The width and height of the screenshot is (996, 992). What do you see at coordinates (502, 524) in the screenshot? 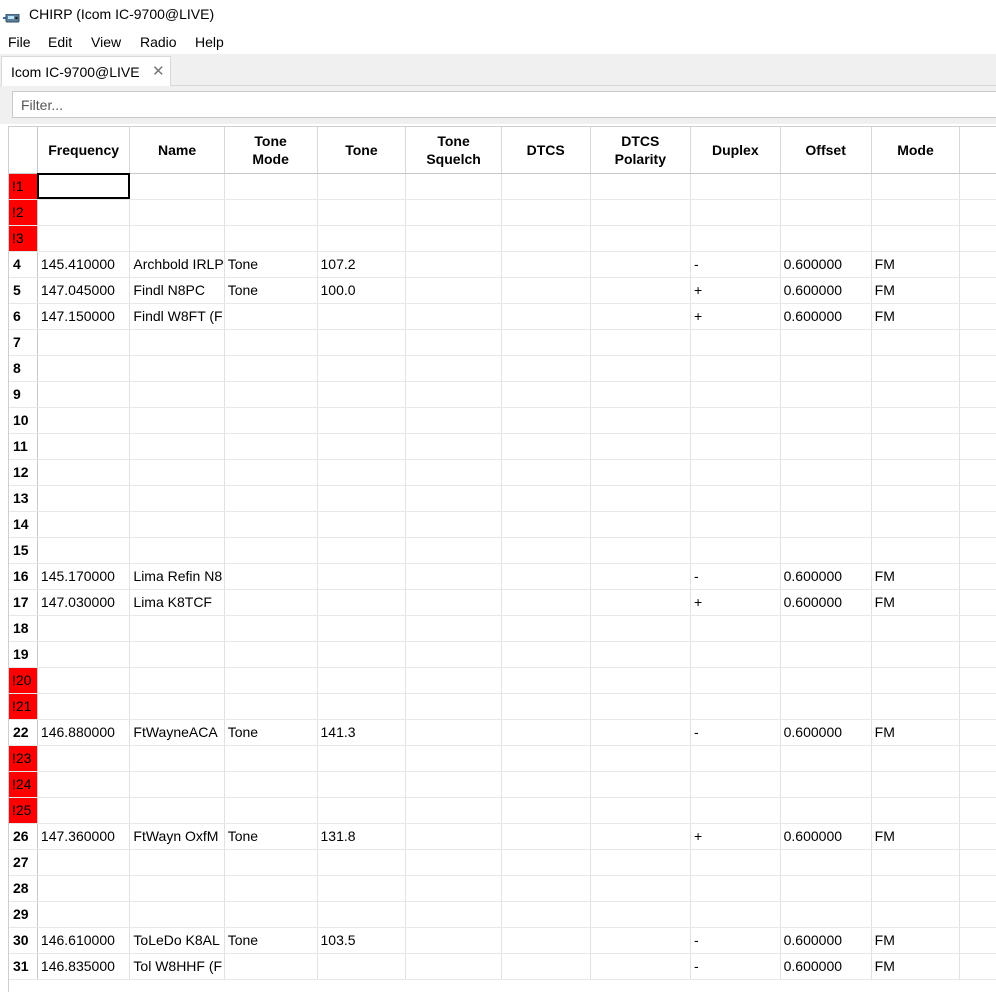
I see `table-row: 14` at bounding box center [502, 524].